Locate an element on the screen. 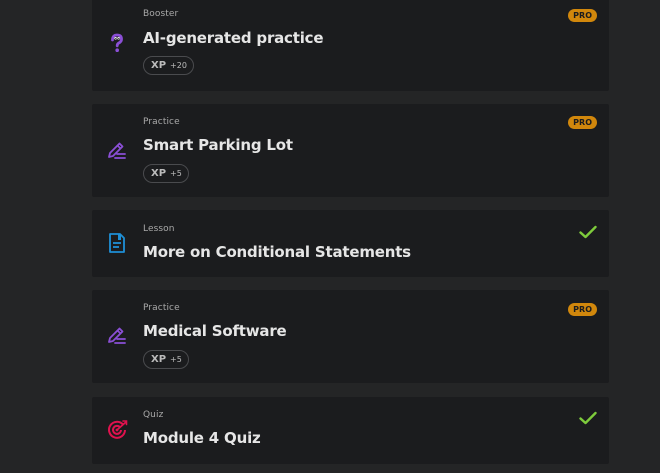  target-icon is located at coordinates (117, 430).